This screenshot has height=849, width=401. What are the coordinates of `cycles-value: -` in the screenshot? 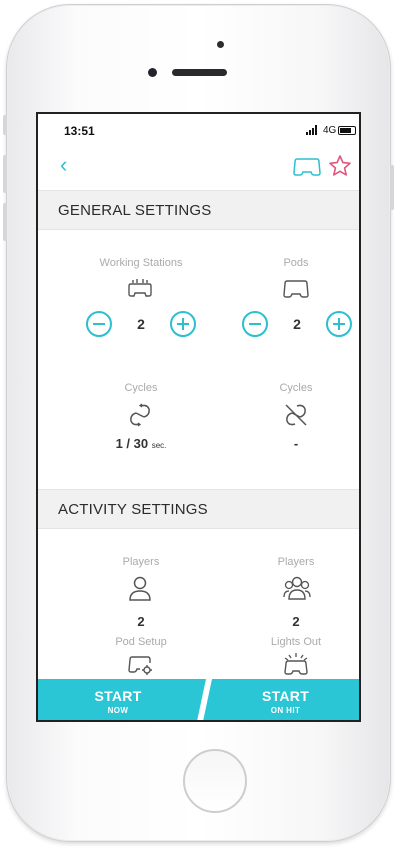 It's located at (296, 443).